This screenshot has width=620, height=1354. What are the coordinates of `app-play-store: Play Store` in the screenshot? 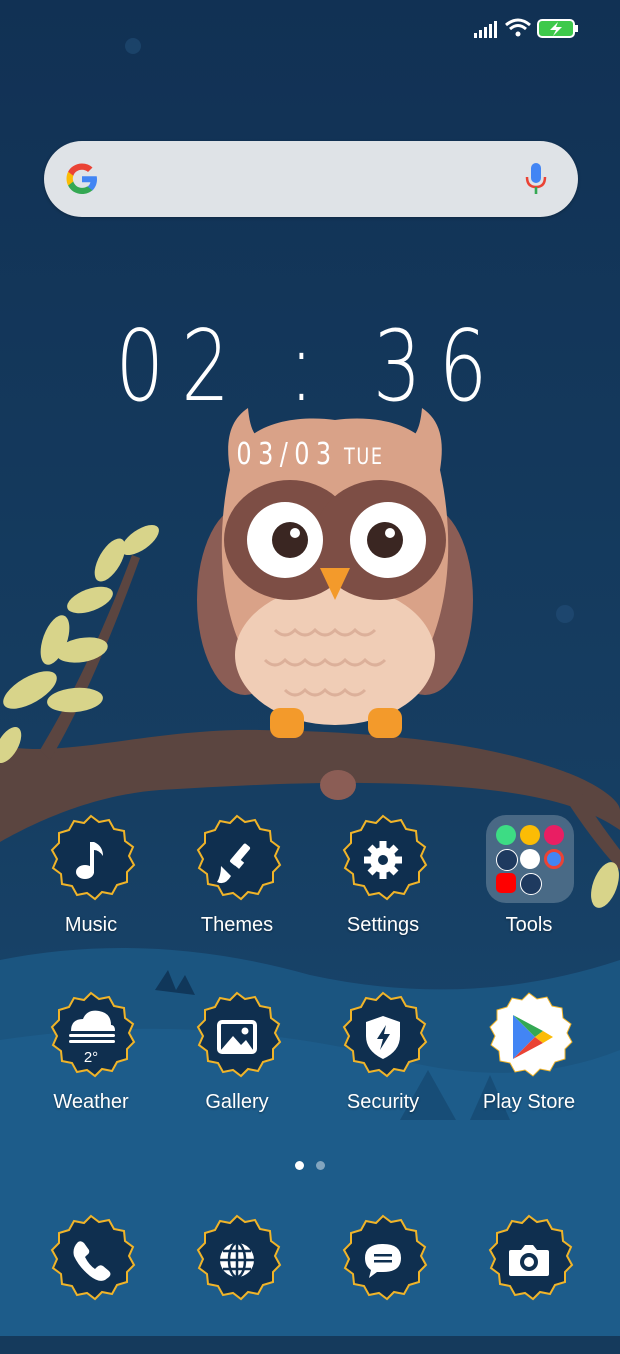 It's located at (529, 1061).